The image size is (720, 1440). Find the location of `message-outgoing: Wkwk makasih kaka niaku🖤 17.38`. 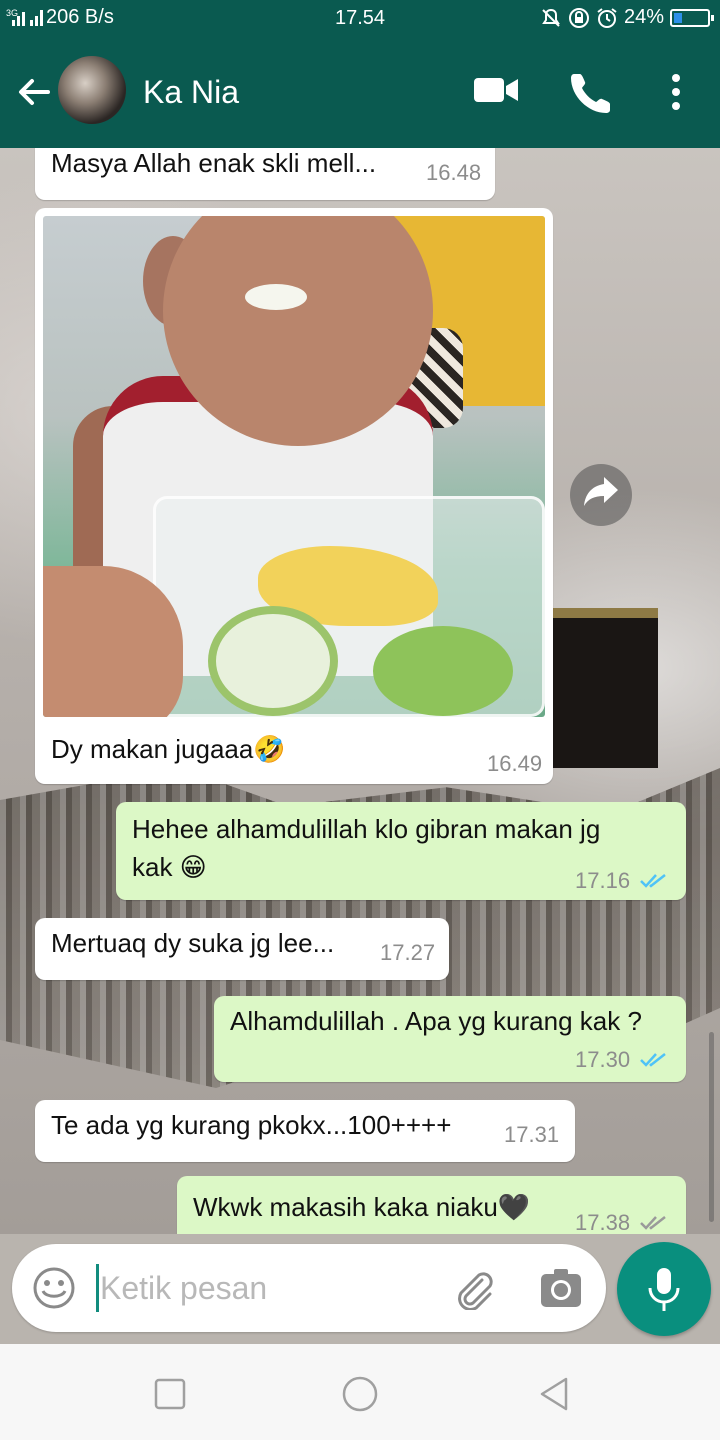

message-outgoing: Wkwk makasih kaka niaku🖤 17.38 is located at coordinates (431, 1205).